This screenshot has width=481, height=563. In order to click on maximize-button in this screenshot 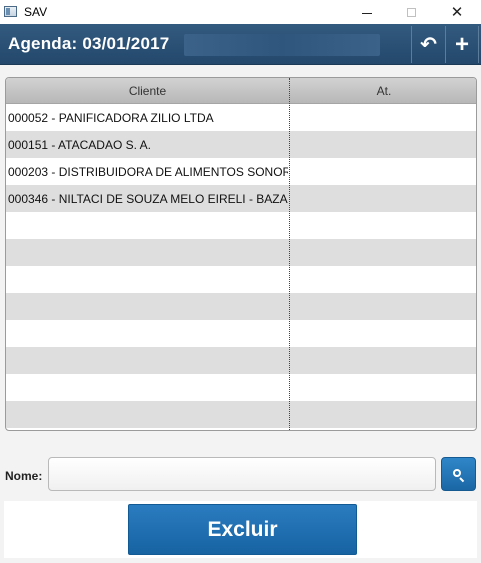, I will do `click(411, 12)`.